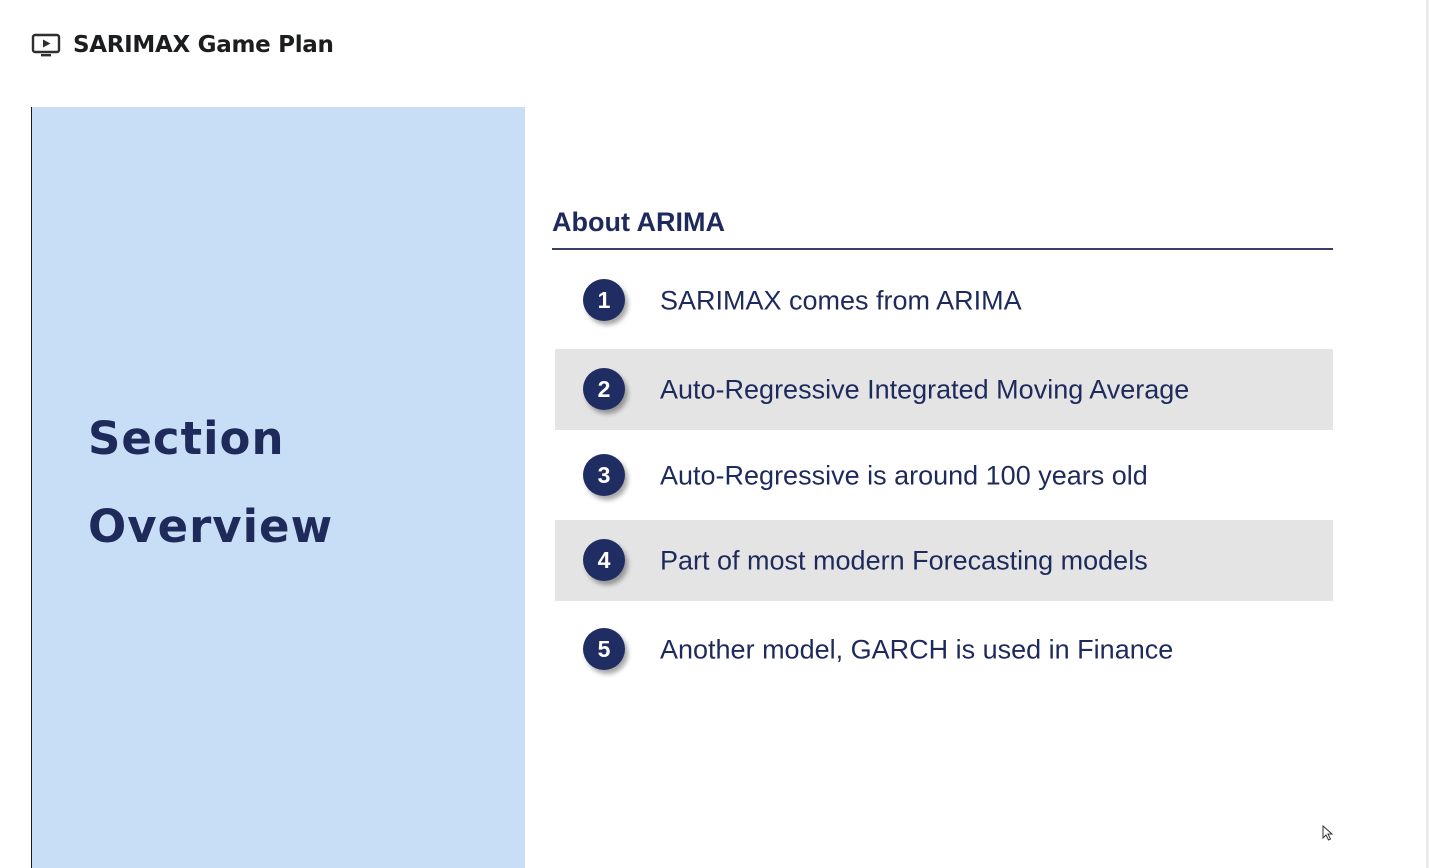 The width and height of the screenshot is (1429, 868). Describe the element at coordinates (46, 45) in the screenshot. I see `video-player-icon` at that location.